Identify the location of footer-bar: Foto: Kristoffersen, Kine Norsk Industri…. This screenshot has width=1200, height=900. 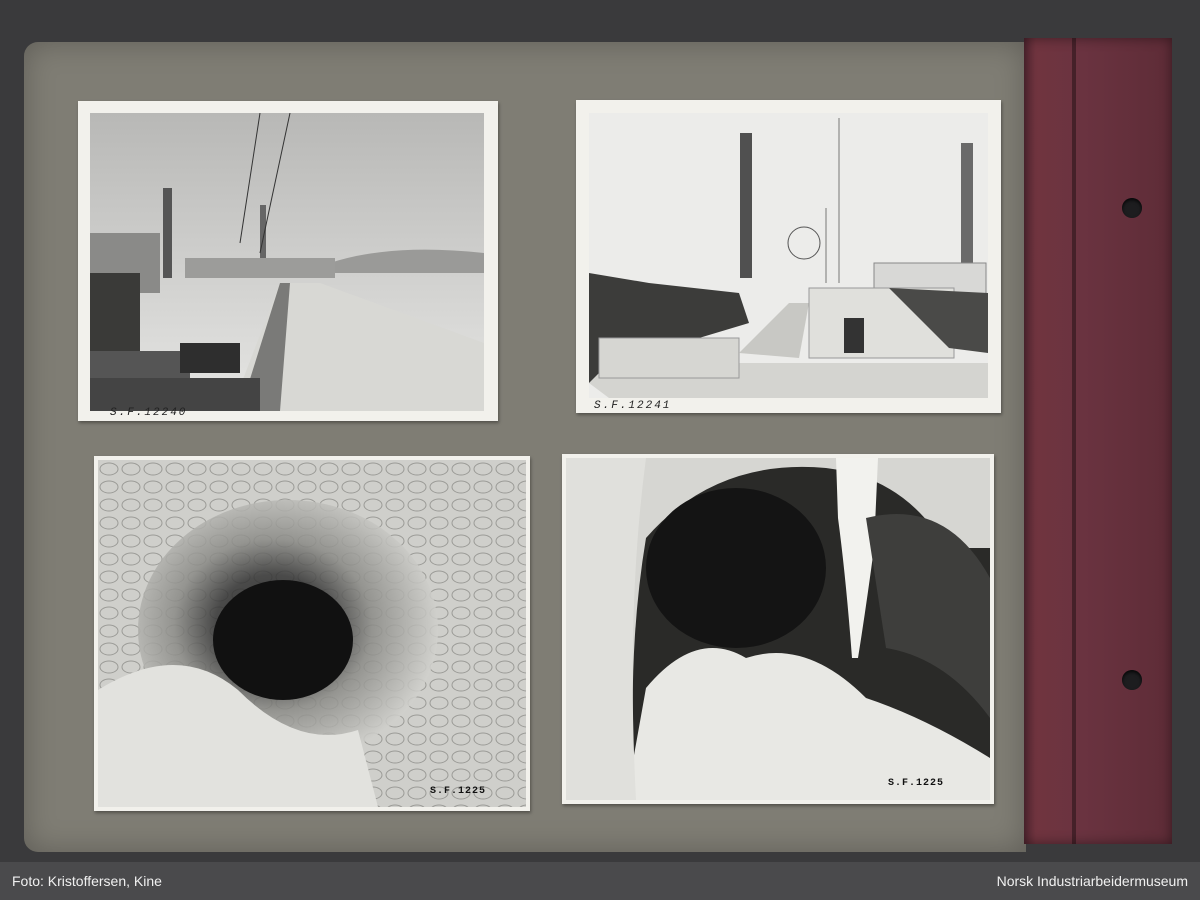
(600, 881).